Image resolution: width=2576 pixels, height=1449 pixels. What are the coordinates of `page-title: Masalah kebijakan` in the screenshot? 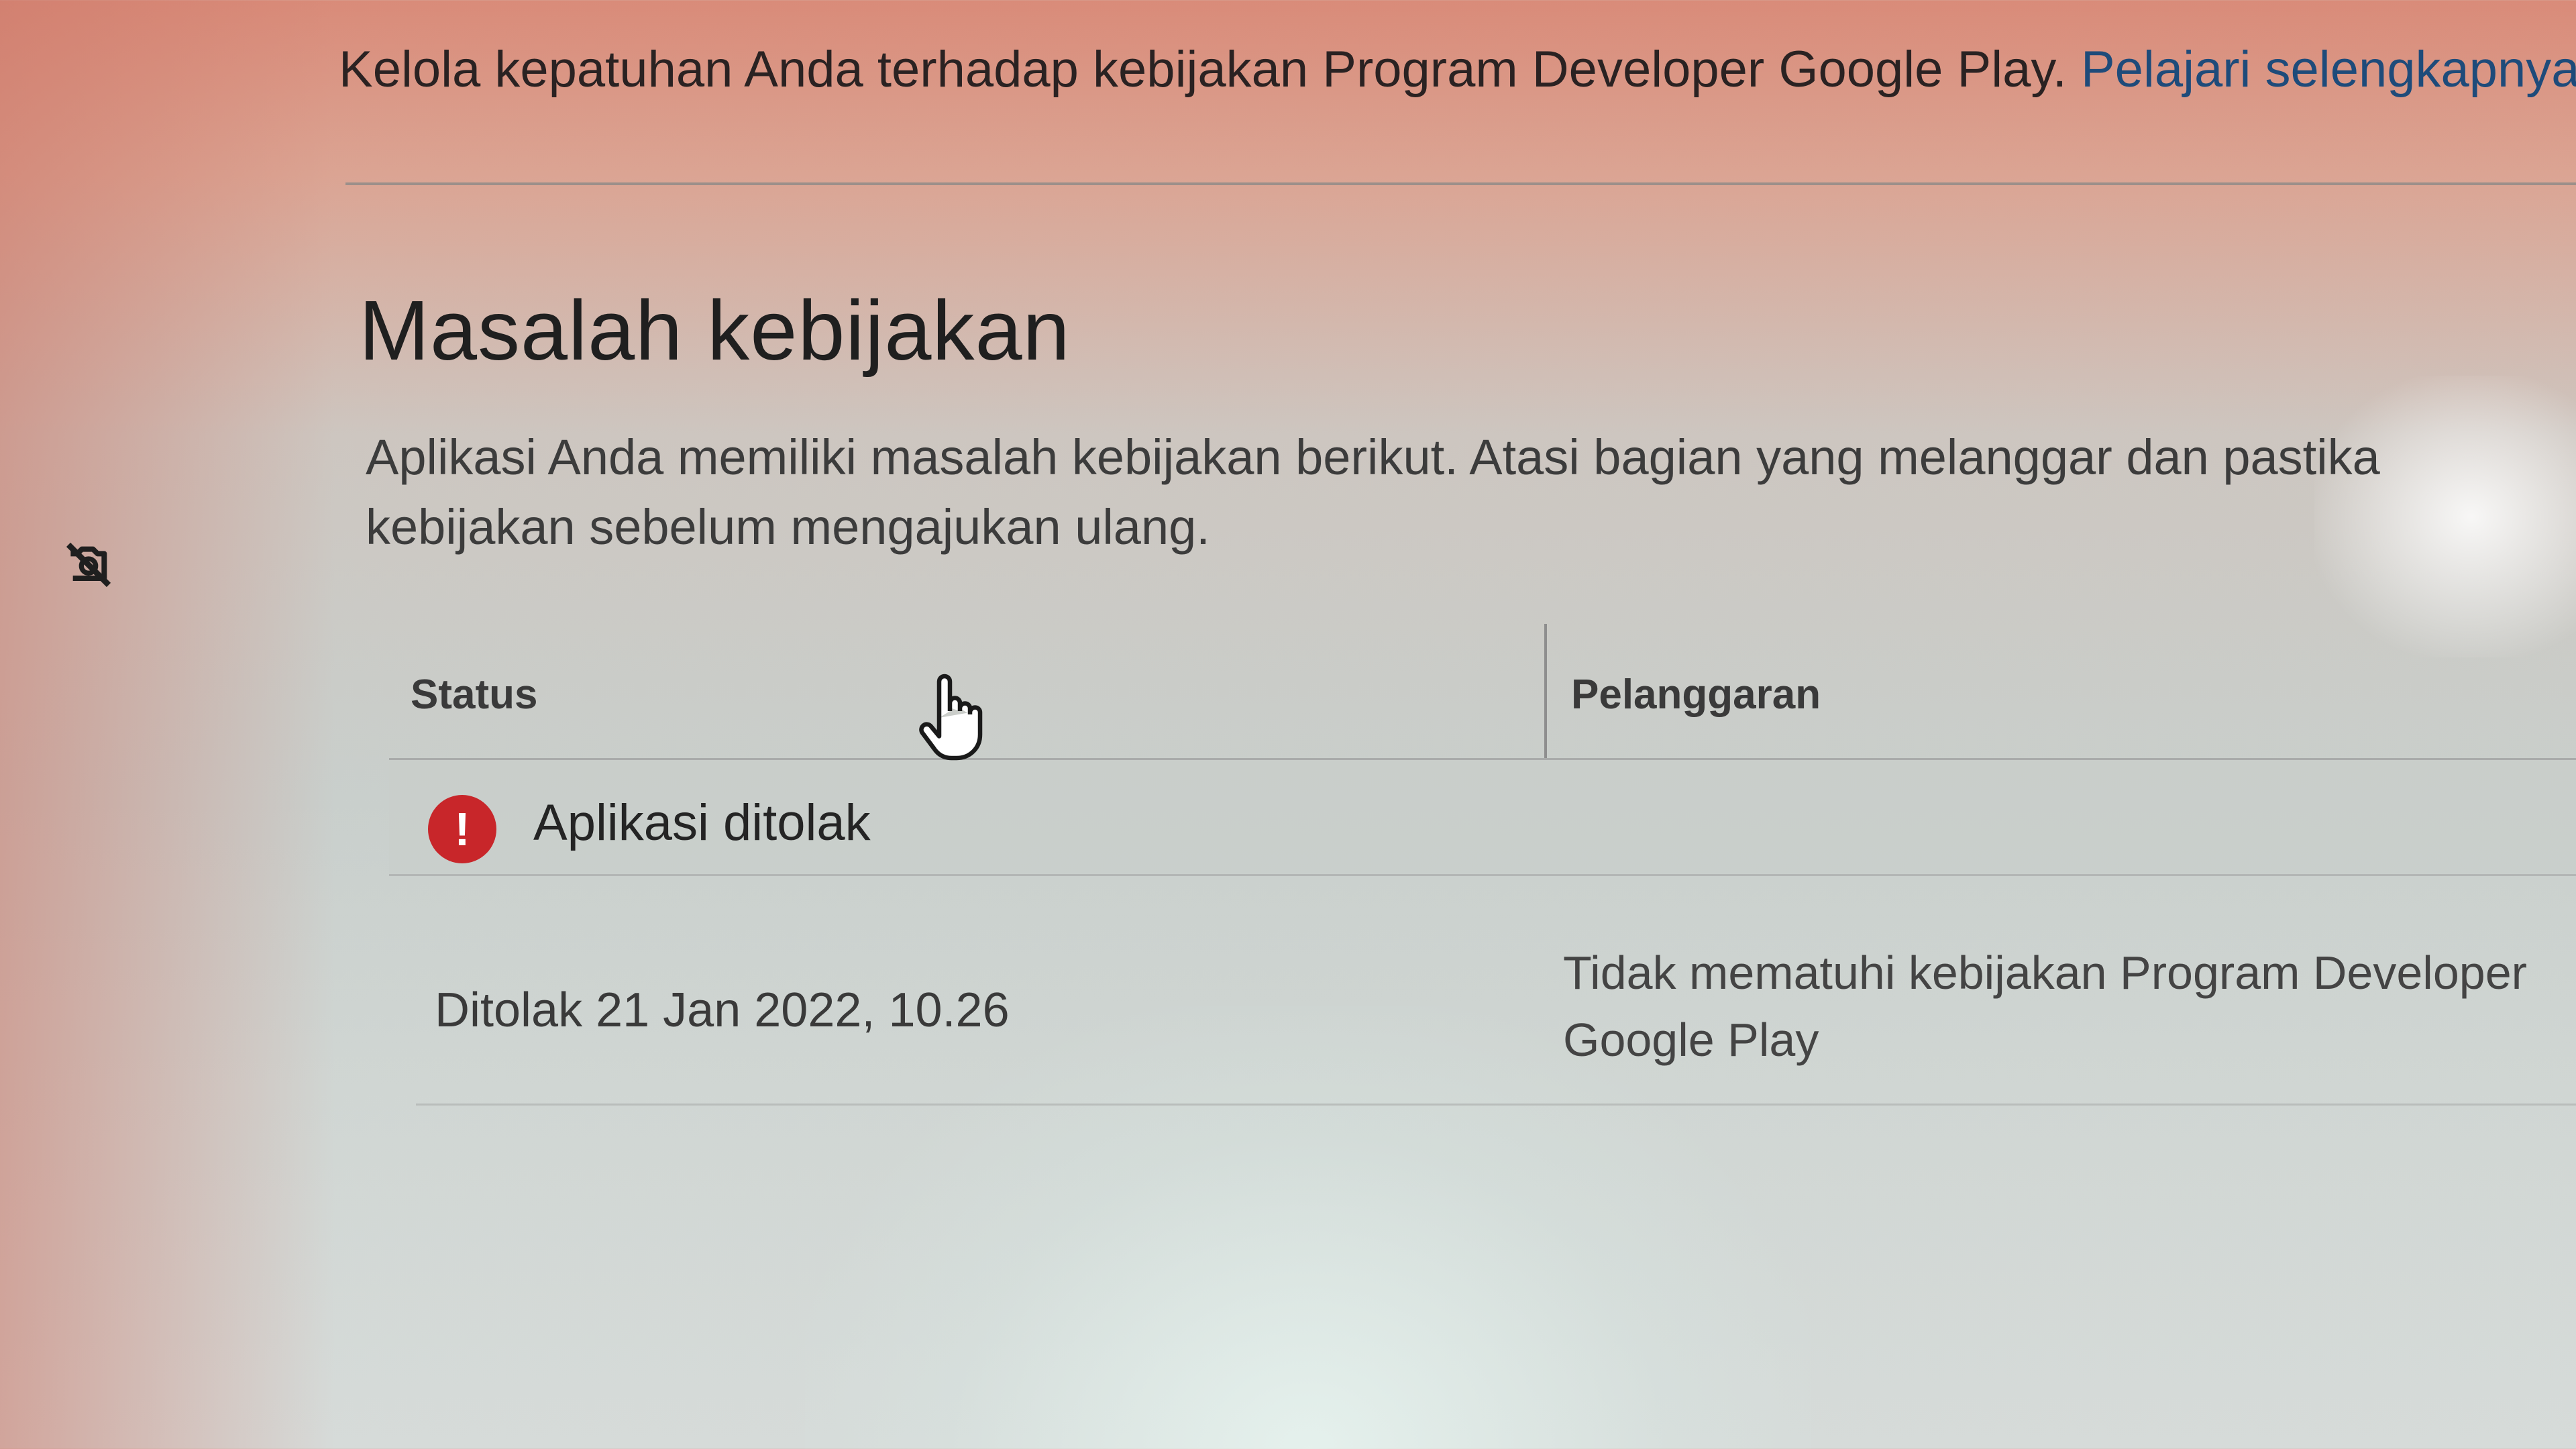 It's located at (715, 330).